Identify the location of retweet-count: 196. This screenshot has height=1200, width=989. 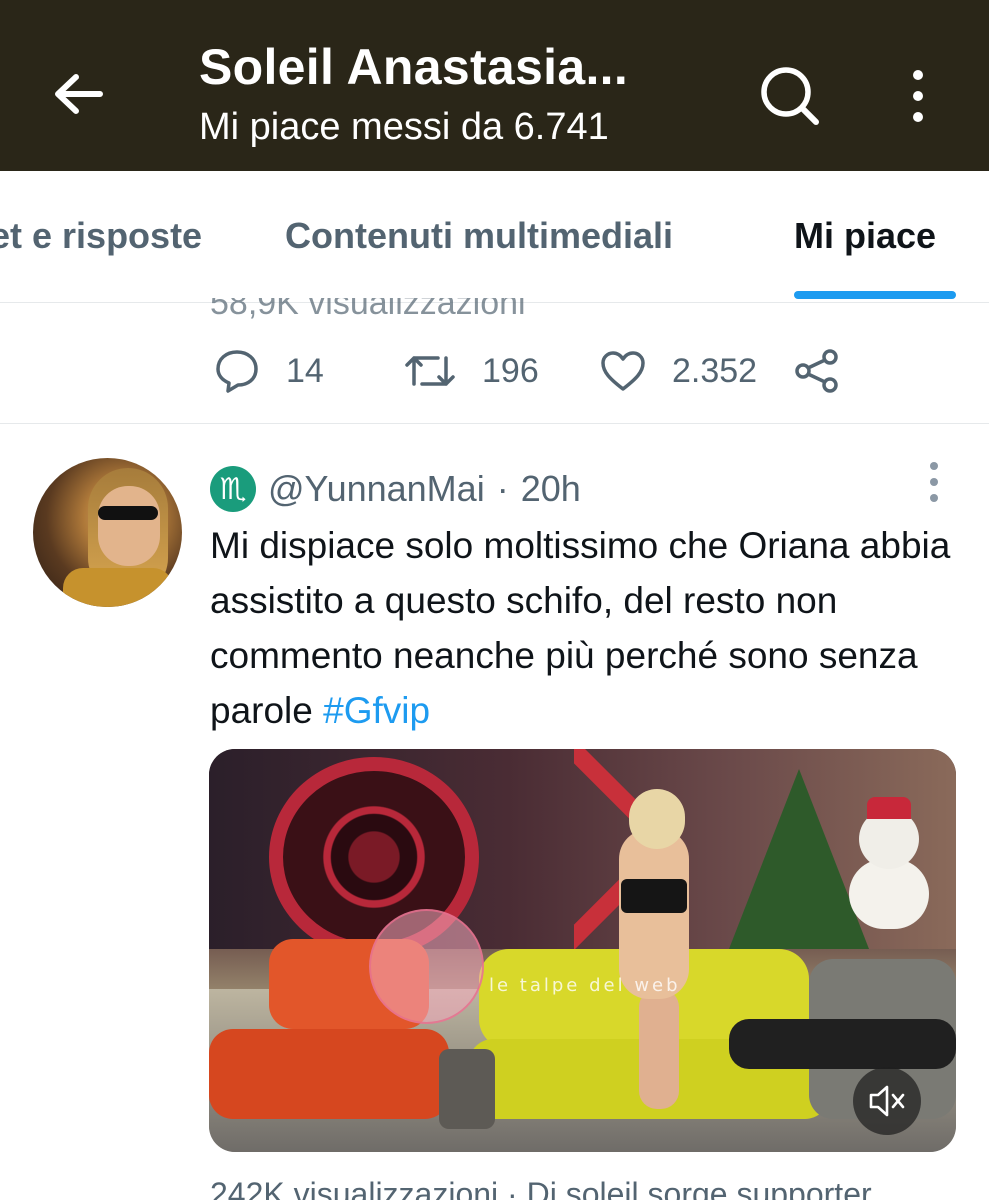
(510, 370).